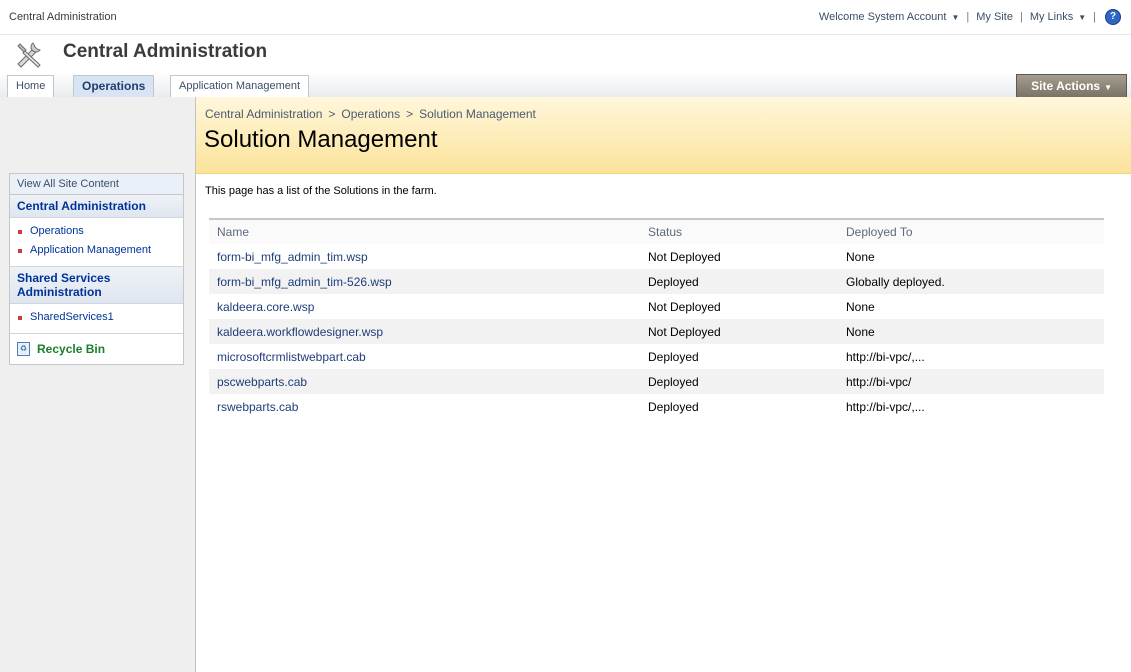 Image resolution: width=1131 pixels, height=672 pixels. Describe the element at coordinates (565, 54) in the screenshot. I see `site-header: Central Administration` at that location.